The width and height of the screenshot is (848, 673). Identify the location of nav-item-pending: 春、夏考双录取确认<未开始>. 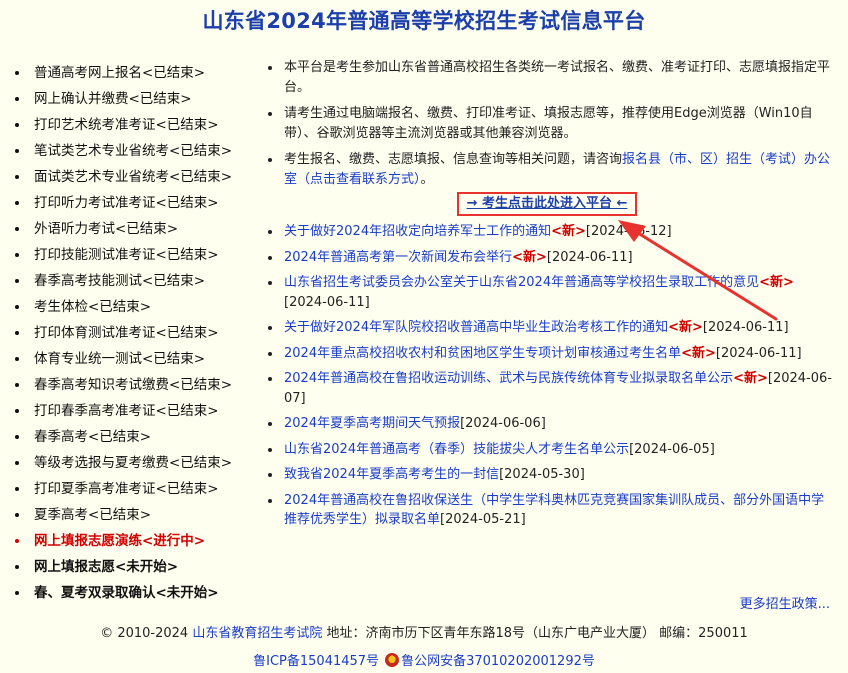
(139, 593).